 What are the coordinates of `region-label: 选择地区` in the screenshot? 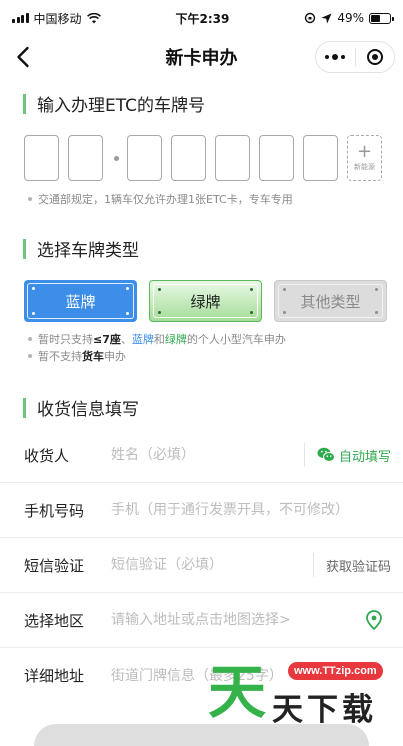 It's located at (54, 620).